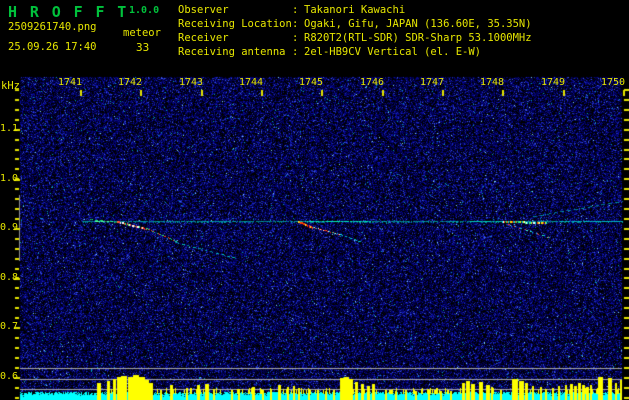 The image size is (629, 400). I want to click on x-axis-label: 1743, so click(191, 82).